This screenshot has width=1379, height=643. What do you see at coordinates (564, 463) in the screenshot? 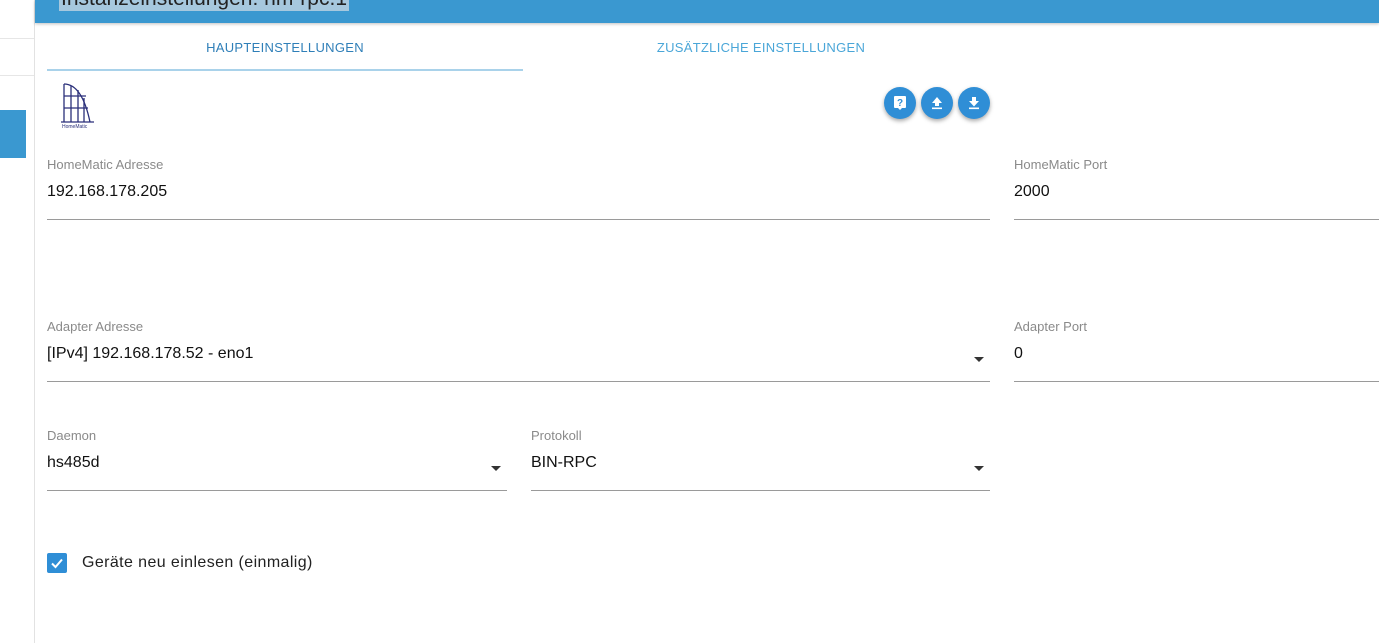
I see `protocol-value: BIN-RPC` at bounding box center [564, 463].